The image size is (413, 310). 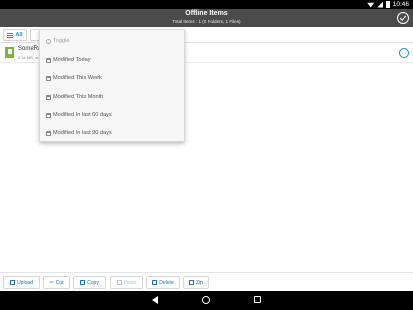 What do you see at coordinates (113, 97) in the screenshot?
I see `menu-item-modified-this-month: Modified This Month` at bounding box center [113, 97].